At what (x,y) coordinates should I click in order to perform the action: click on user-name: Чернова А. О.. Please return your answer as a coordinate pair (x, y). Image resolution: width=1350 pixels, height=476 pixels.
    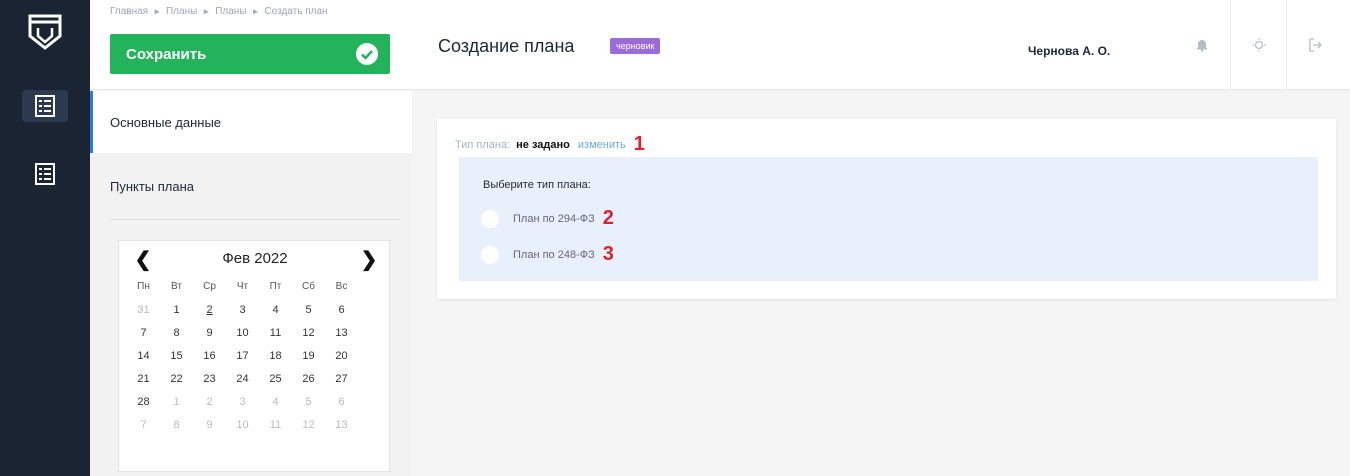
    Looking at the image, I should click on (1069, 51).